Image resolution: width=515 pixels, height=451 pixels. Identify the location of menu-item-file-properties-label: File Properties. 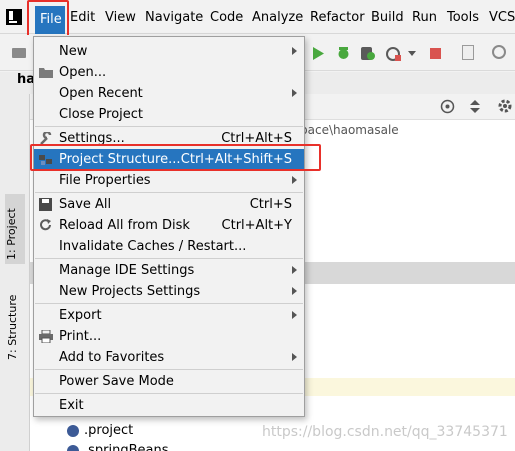
(105, 180).